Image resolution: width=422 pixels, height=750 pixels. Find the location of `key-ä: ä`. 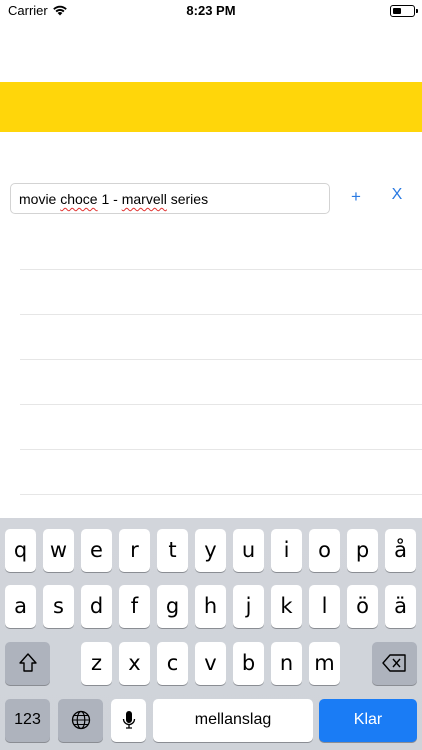

key-ä: ä is located at coordinates (400, 606).